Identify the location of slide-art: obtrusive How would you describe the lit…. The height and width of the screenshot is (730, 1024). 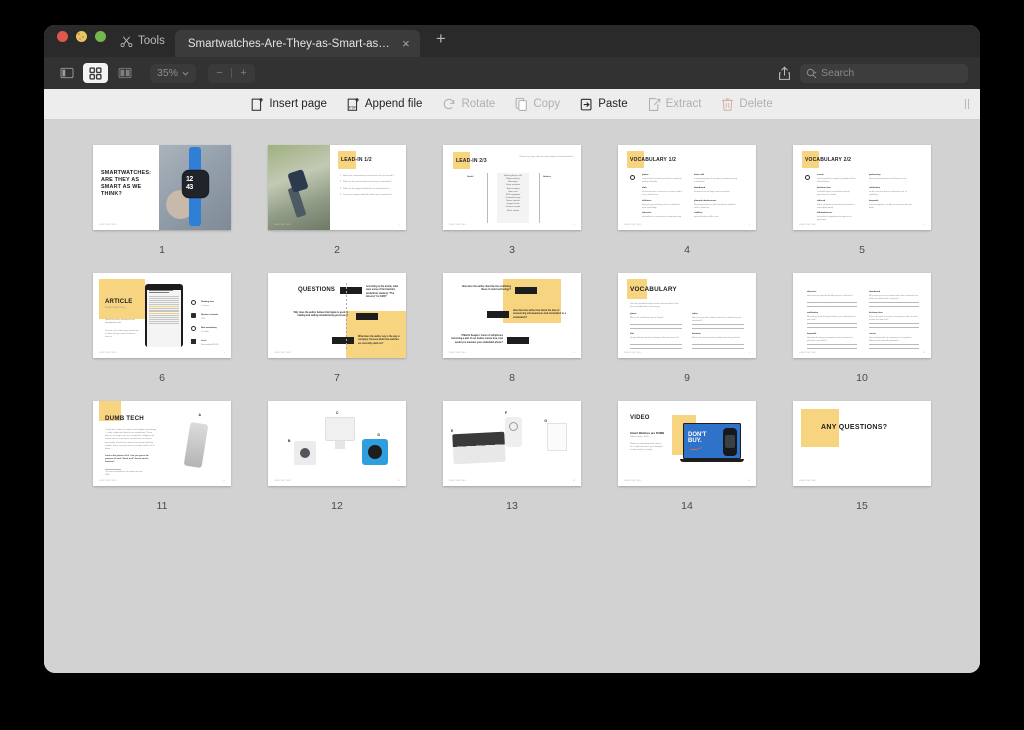
(862, 315).